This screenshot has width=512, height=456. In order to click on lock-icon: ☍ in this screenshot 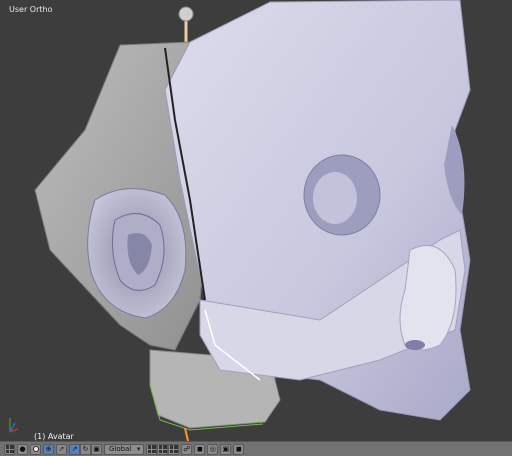, I will do `click(187, 449)`.